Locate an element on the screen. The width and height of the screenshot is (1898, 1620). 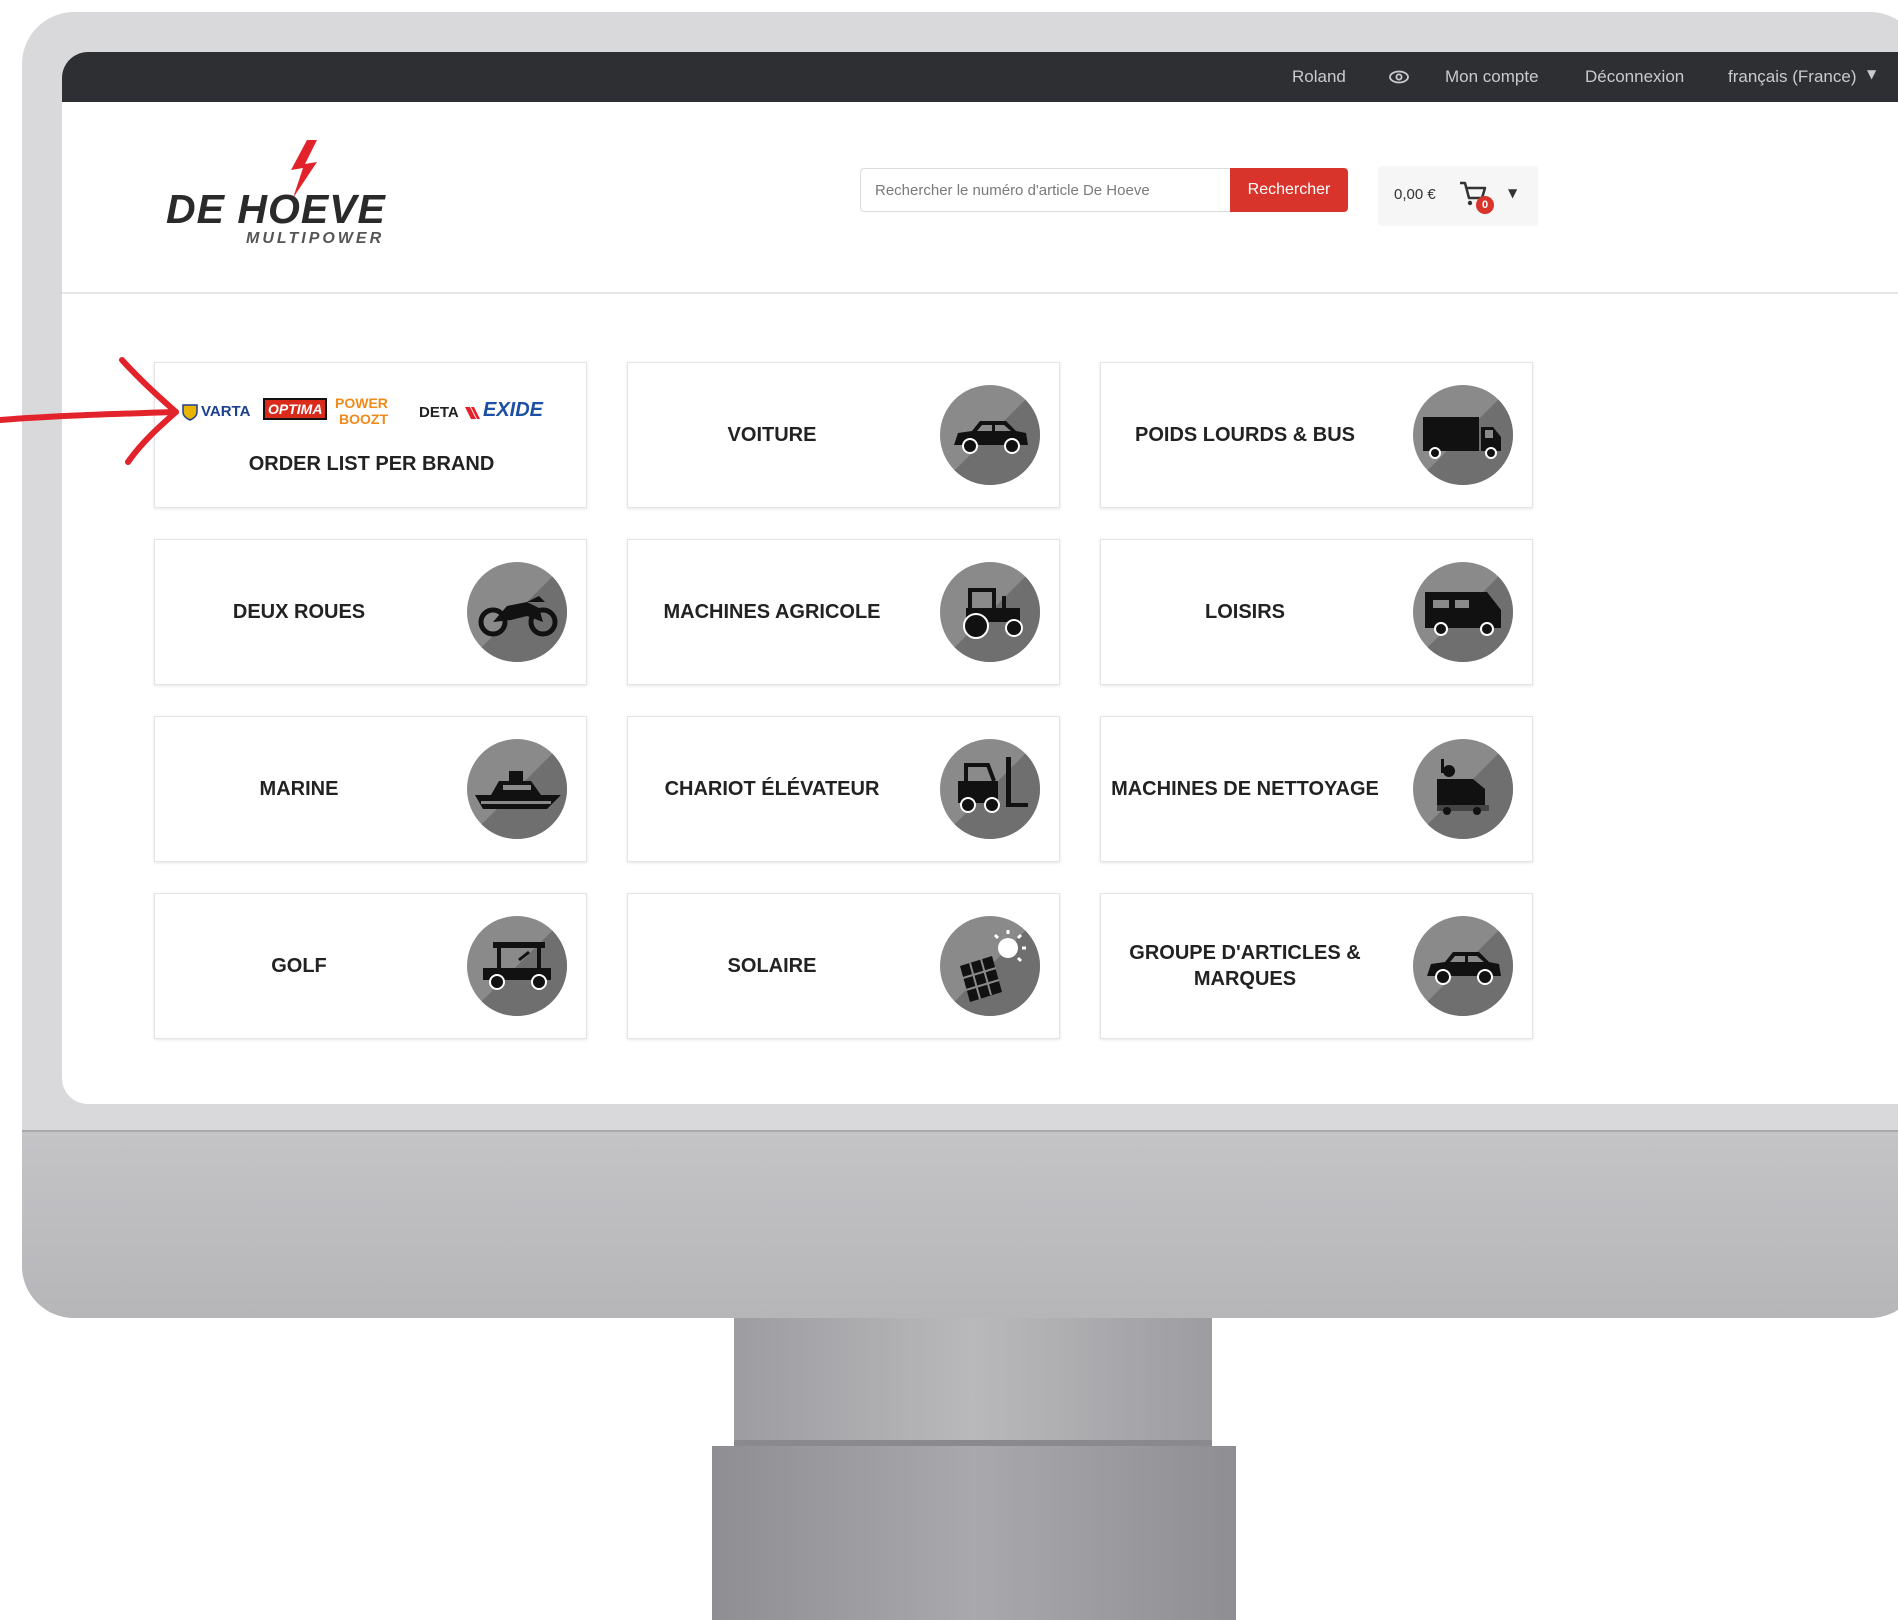
brand-optima: OPTIMA is located at coordinates (295, 409).